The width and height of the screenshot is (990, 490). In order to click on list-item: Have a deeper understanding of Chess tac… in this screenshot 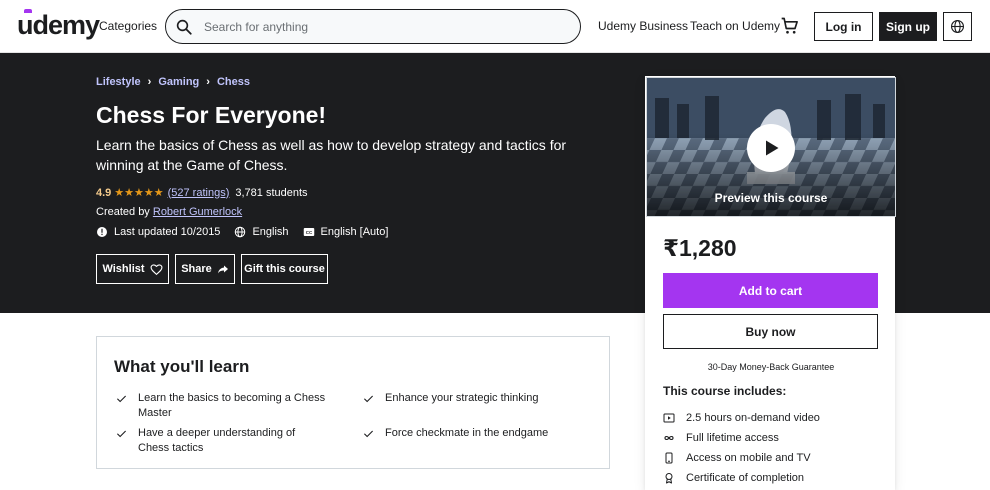, I will do `click(222, 441)`.